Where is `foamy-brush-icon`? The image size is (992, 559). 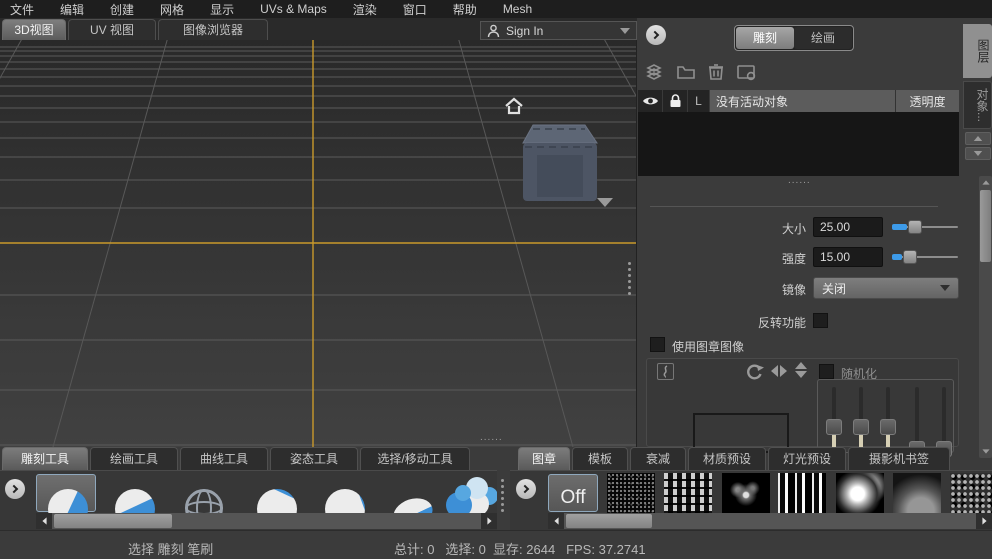
foamy-brush-icon is located at coordinates (463, 493).